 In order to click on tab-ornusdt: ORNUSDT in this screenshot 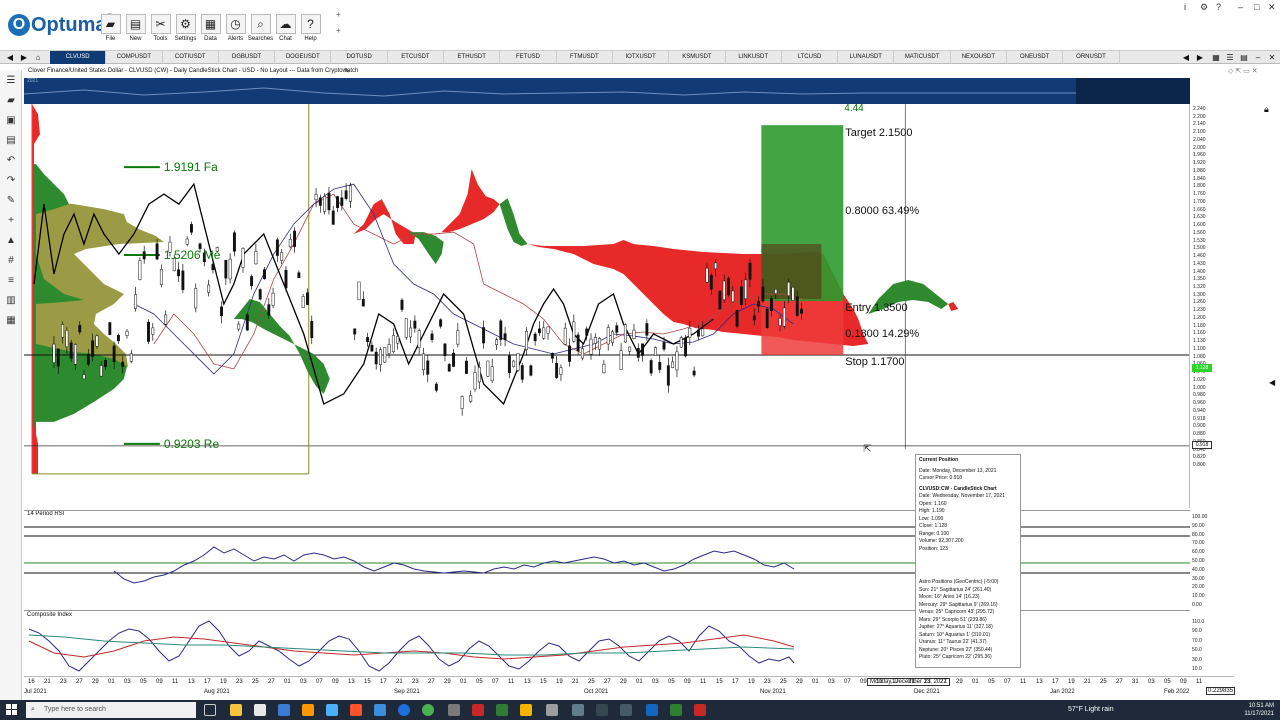, I will do `click(1091, 57)`.